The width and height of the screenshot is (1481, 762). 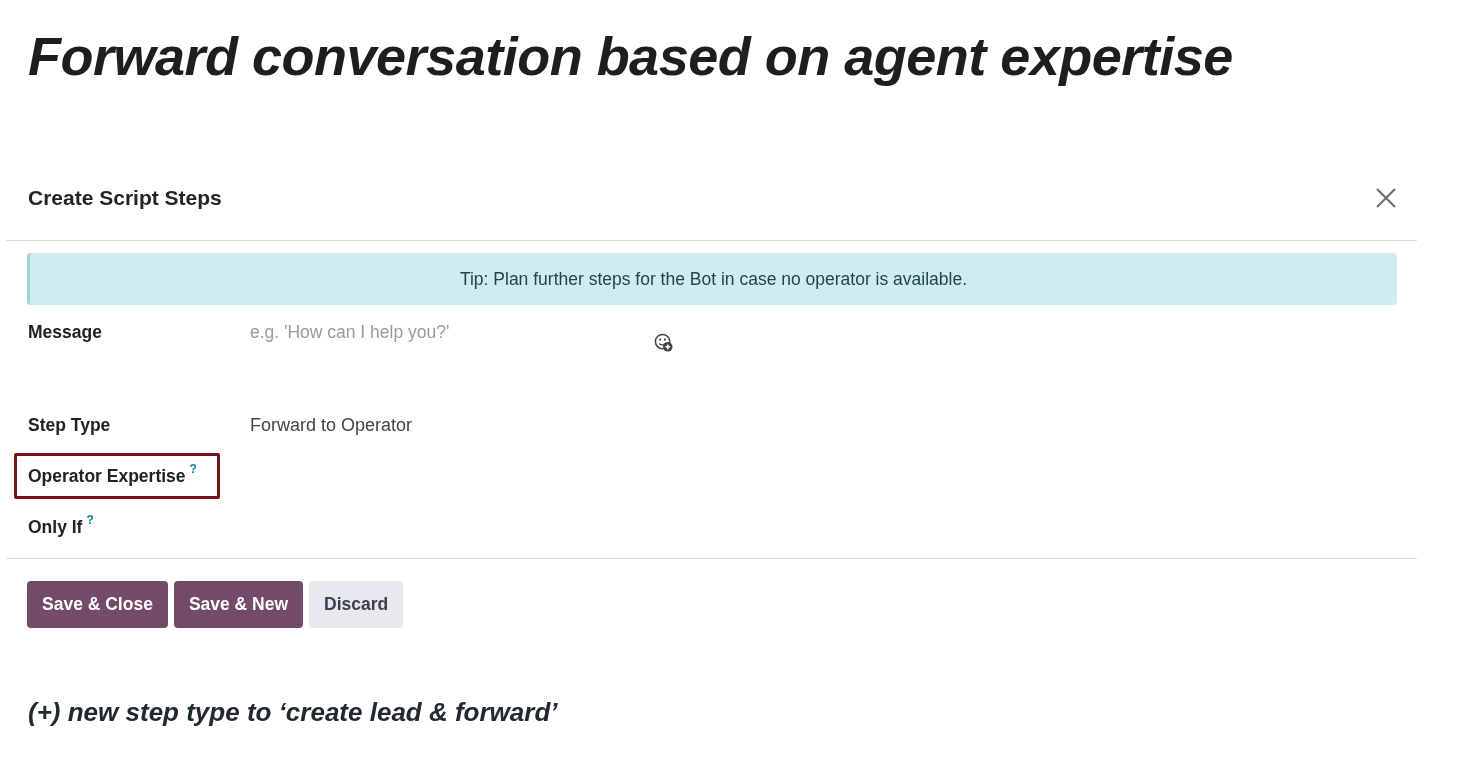 I want to click on field-label: Only If, so click(x=55, y=527).